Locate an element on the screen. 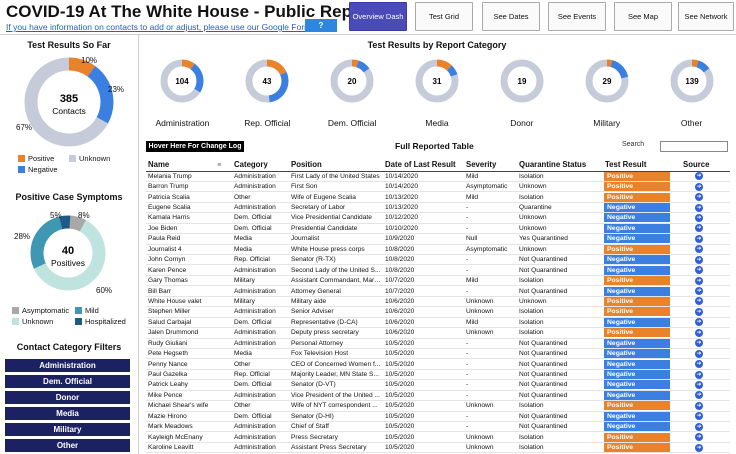 The height and width of the screenshot is (454, 736). category-donut-donor: 19 is located at coordinates (522, 83).